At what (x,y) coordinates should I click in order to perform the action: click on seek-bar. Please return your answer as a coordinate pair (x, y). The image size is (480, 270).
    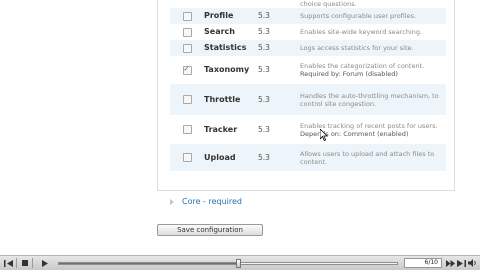
    Looking at the image, I should click on (228, 263).